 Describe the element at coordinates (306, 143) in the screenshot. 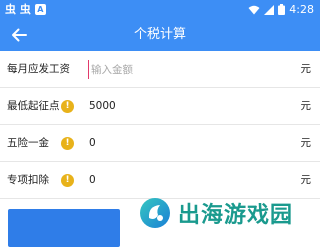

I see `insurance-unit: 元` at that location.